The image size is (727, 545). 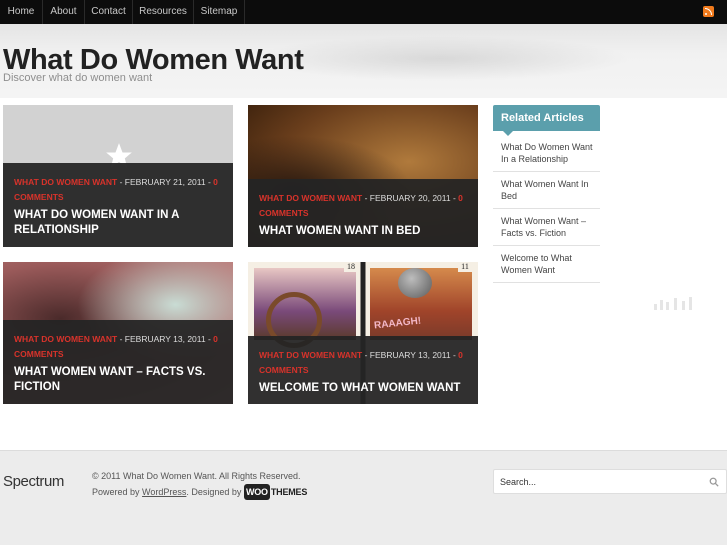 I want to click on related-article-link: Welcome to What Women Want, so click(x=546, y=264).